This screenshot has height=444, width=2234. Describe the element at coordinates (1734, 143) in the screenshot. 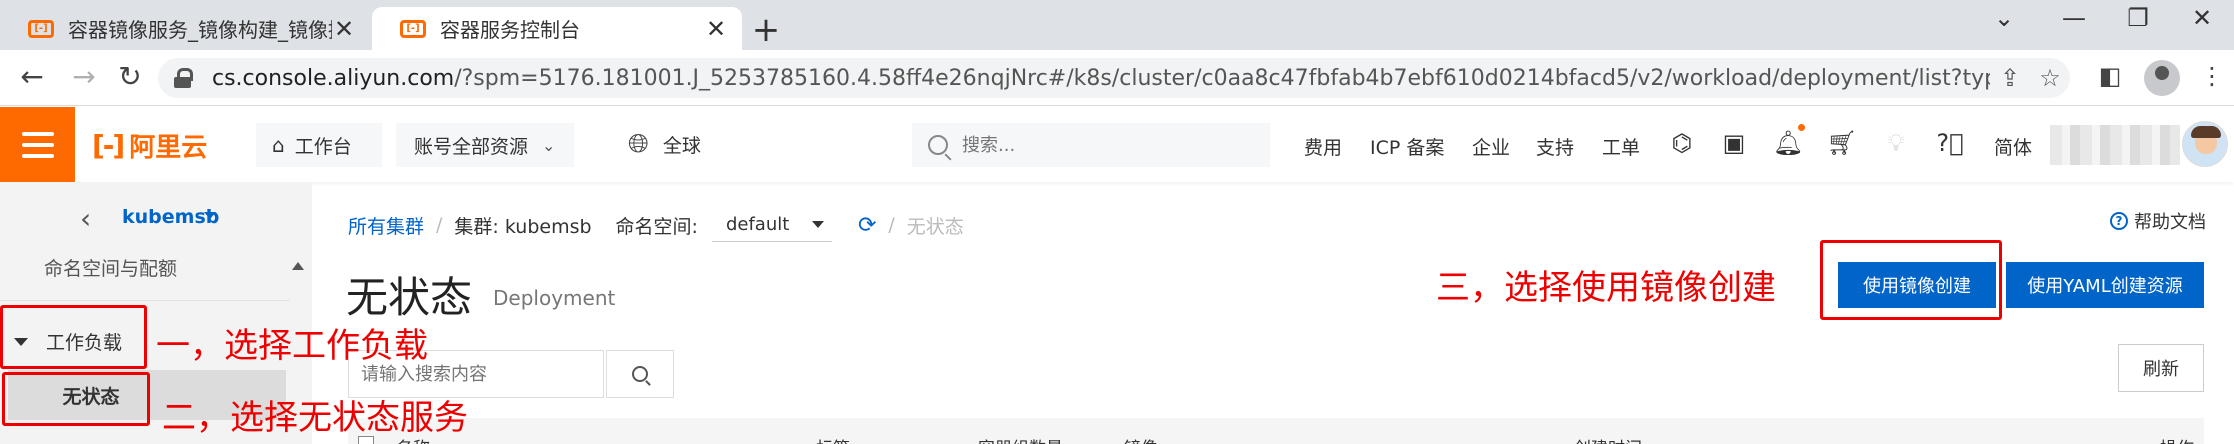

I see `terminal-icon: ▣` at that location.